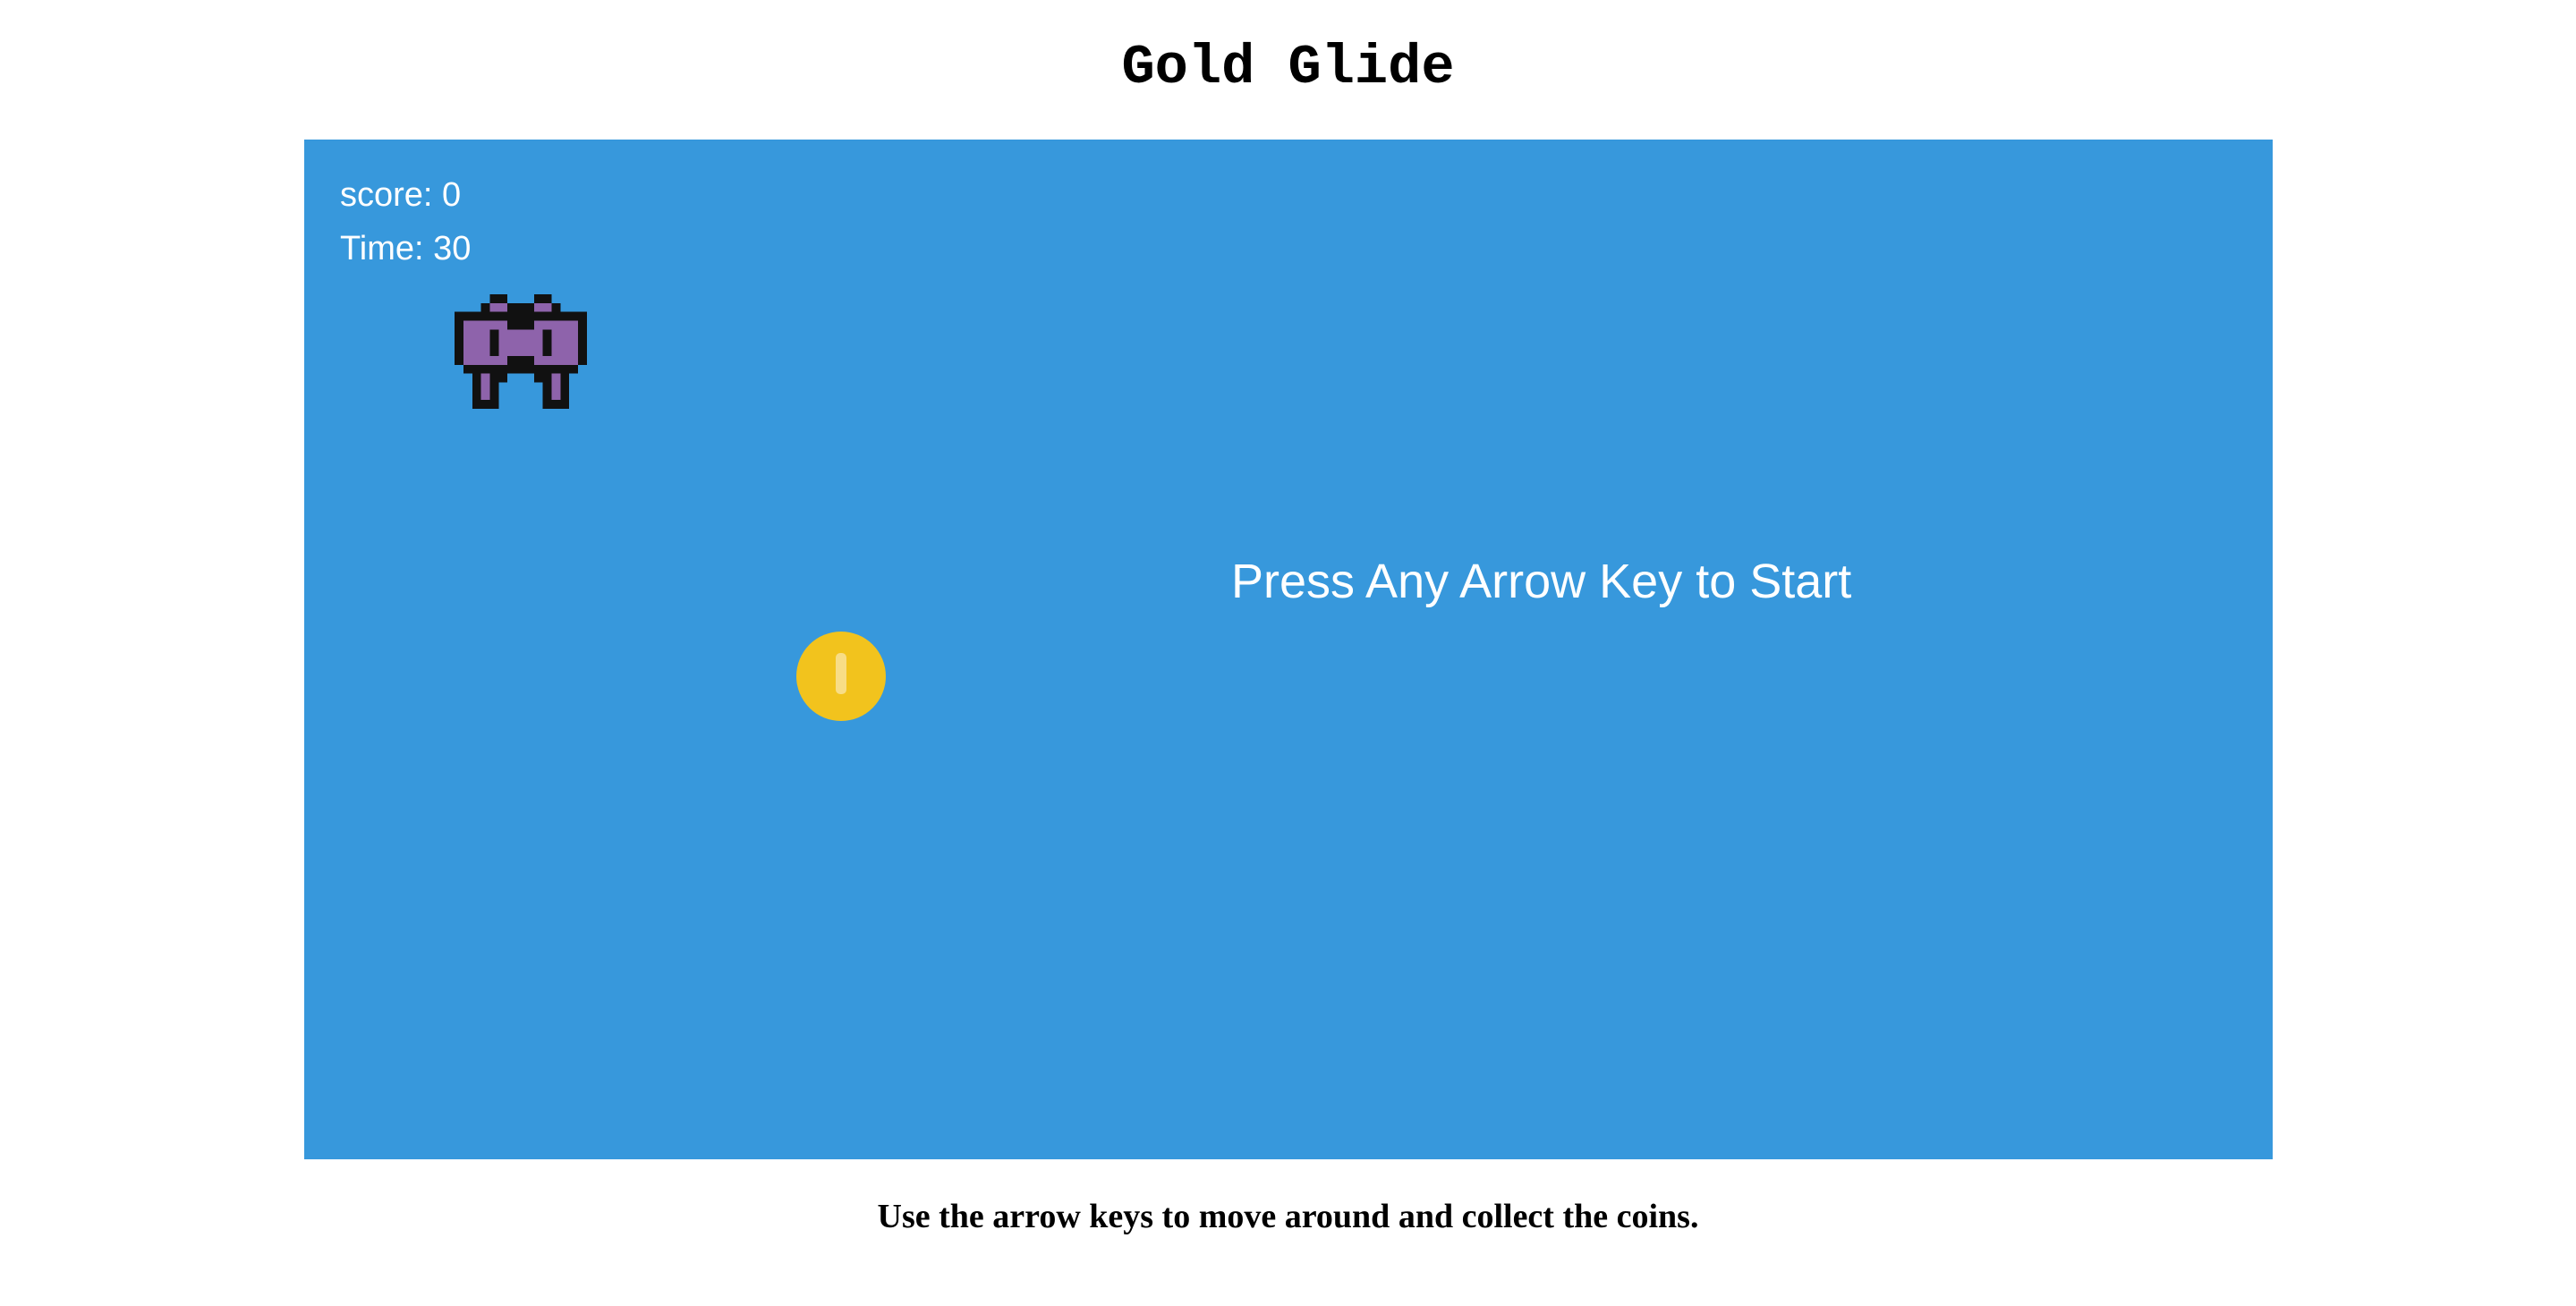 Image resolution: width=2576 pixels, height=1306 pixels. What do you see at coordinates (1541, 582) in the screenshot?
I see `start-message: Press Any Arrow Key to Start` at bounding box center [1541, 582].